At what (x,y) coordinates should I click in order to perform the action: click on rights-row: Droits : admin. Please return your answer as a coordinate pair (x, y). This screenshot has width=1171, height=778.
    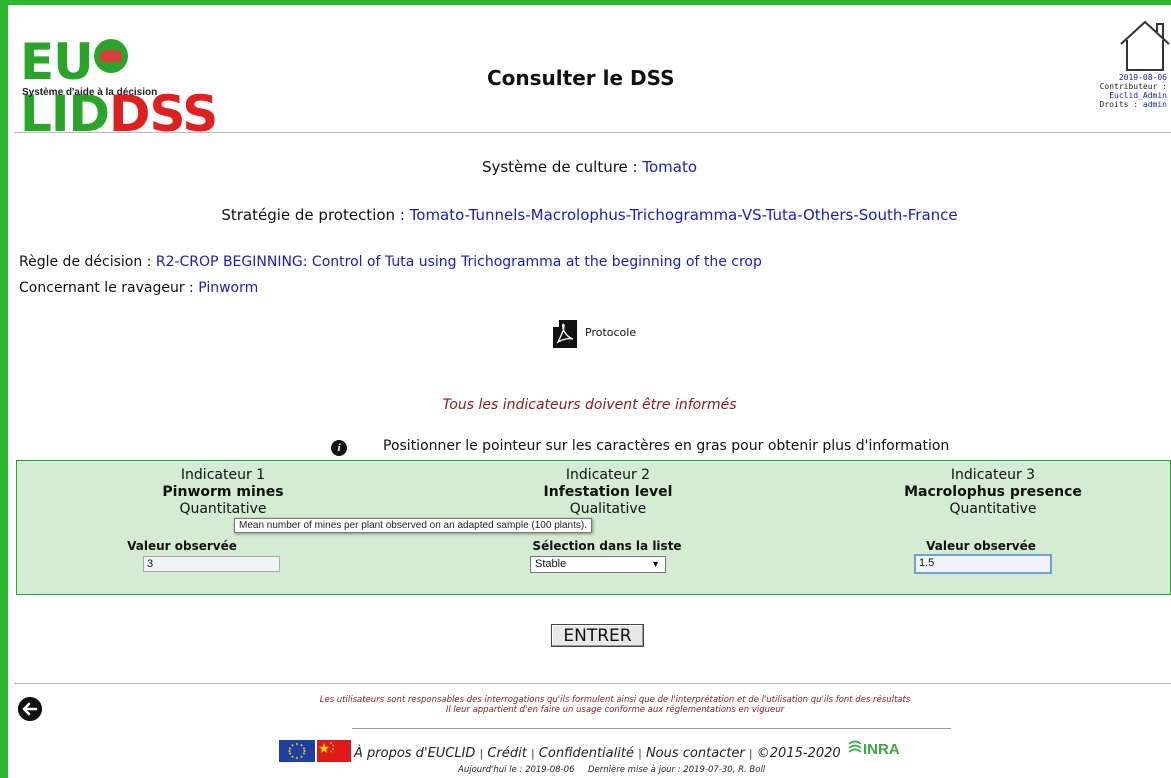
    Looking at the image, I should click on (1133, 104).